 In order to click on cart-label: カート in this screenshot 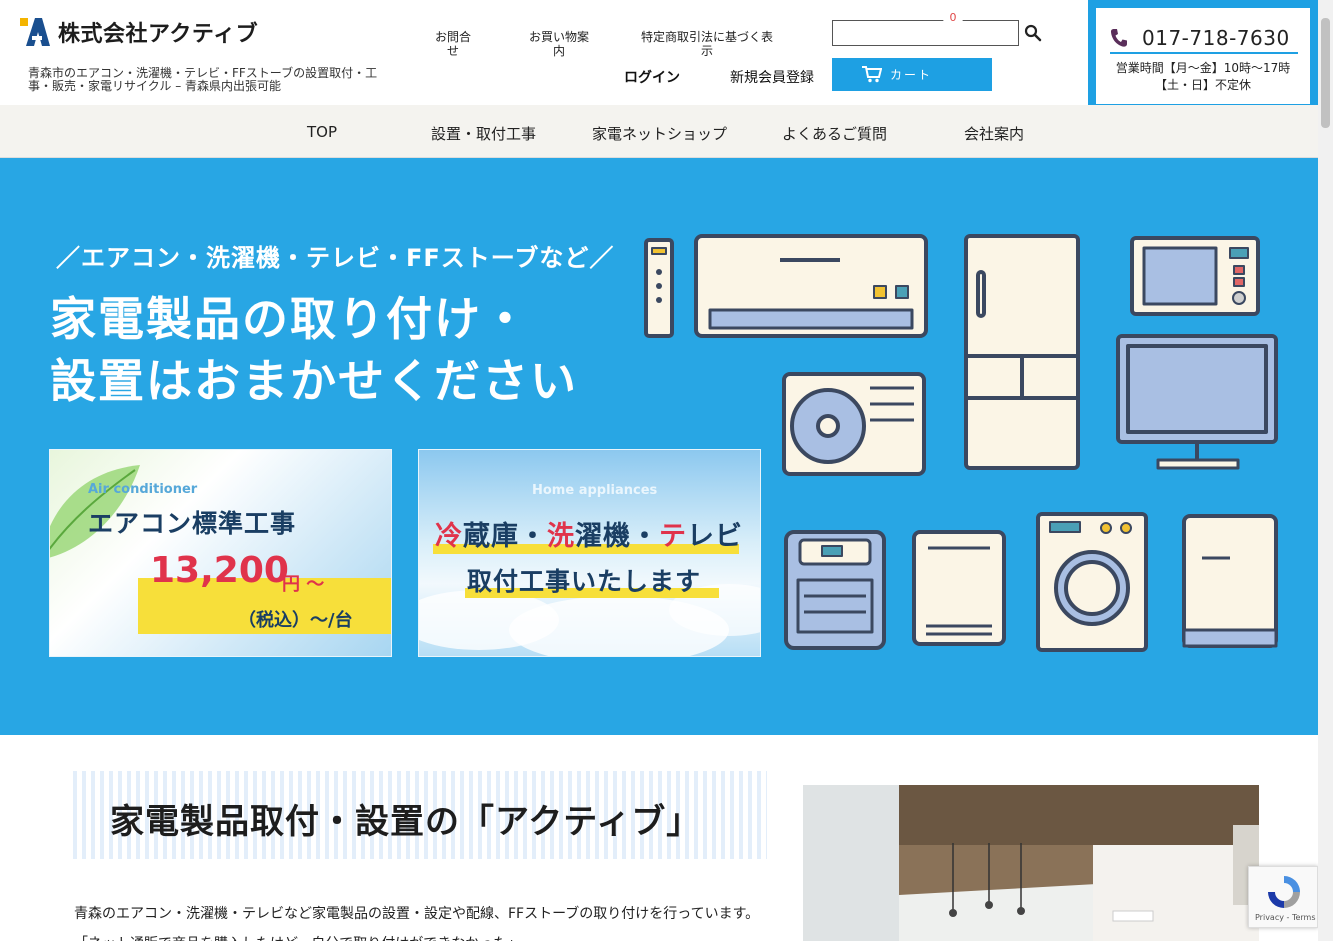, I will do `click(911, 75)`.